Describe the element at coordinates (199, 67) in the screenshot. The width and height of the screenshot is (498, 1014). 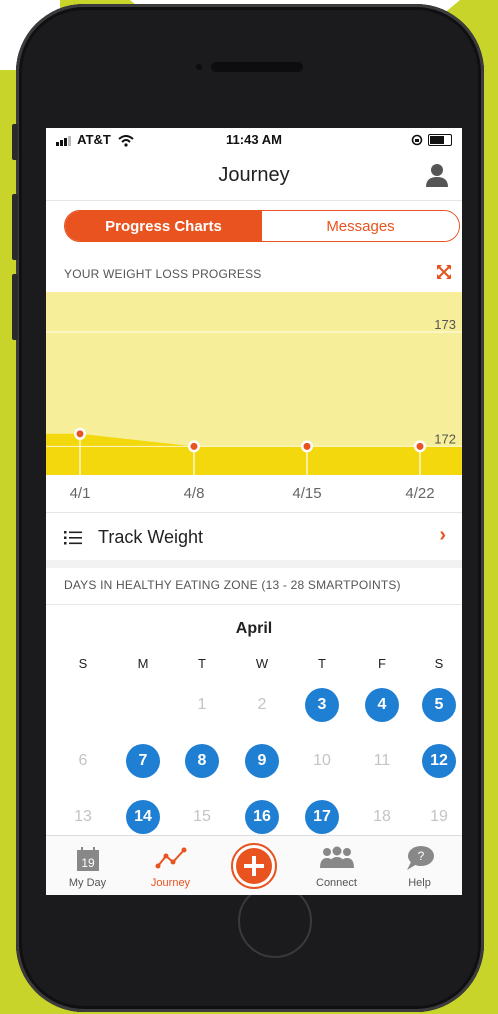
I see `front-camera` at that location.